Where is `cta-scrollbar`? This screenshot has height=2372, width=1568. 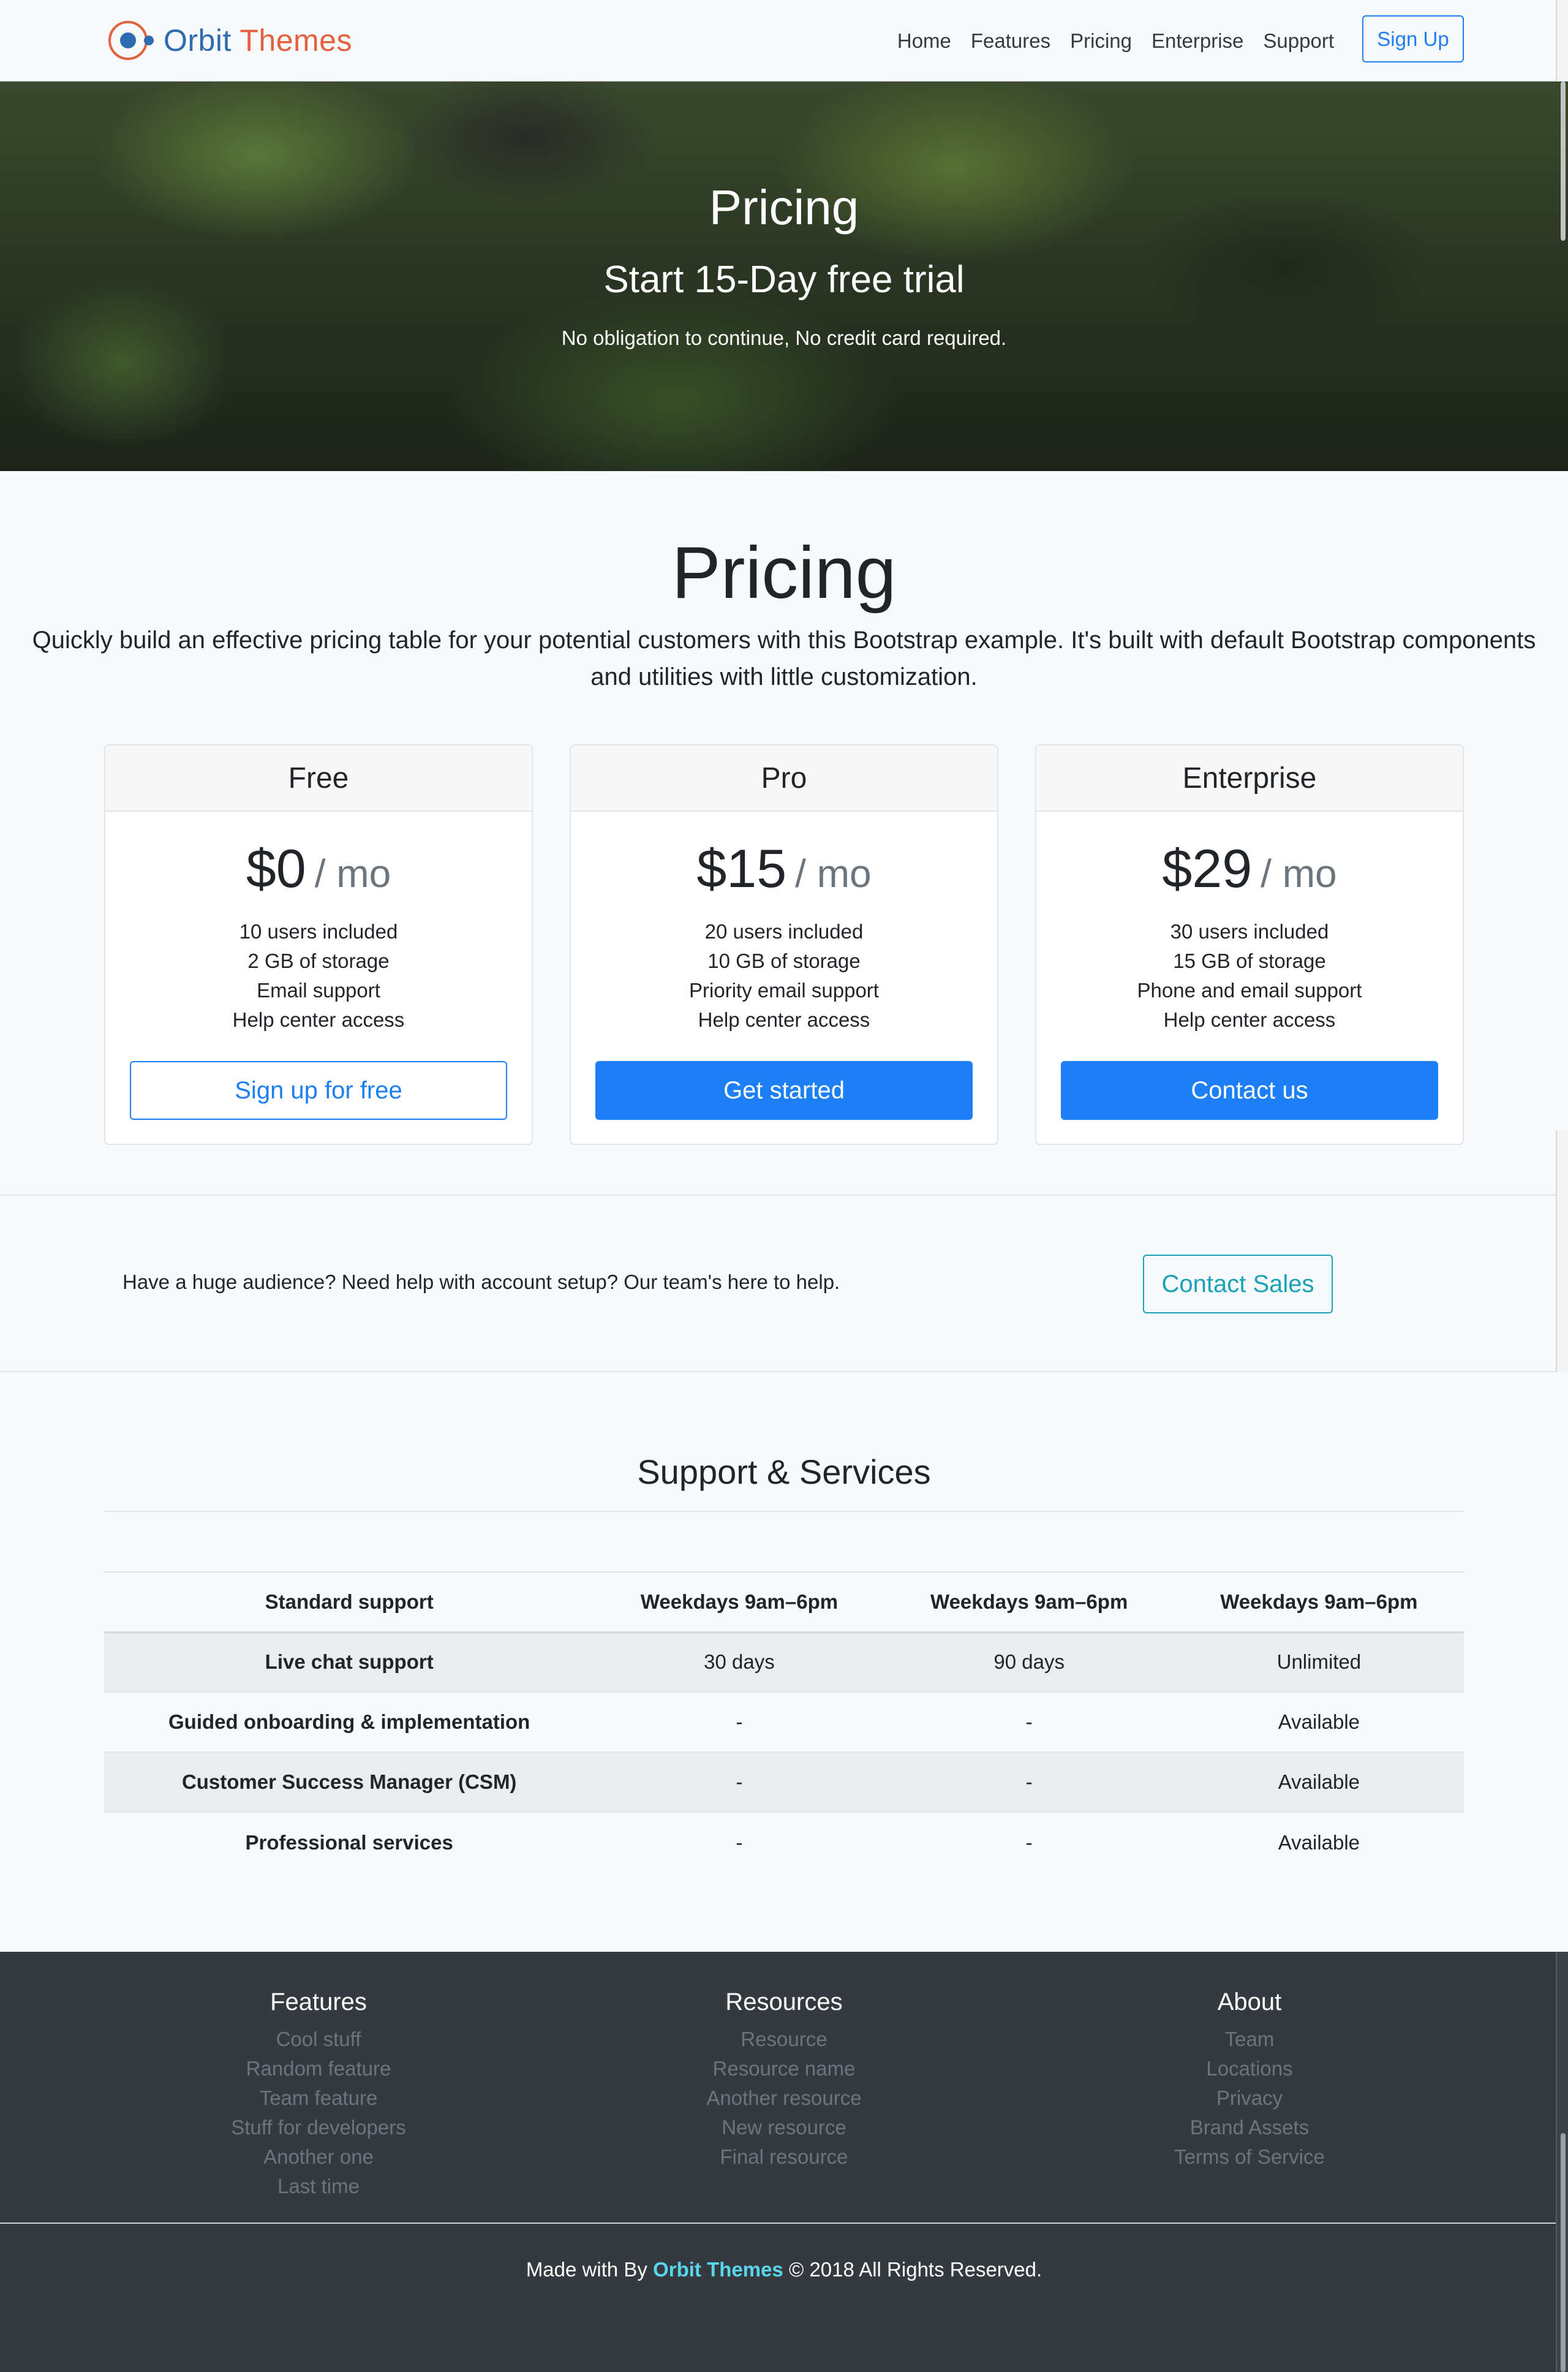 cta-scrollbar is located at coordinates (1562, 1251).